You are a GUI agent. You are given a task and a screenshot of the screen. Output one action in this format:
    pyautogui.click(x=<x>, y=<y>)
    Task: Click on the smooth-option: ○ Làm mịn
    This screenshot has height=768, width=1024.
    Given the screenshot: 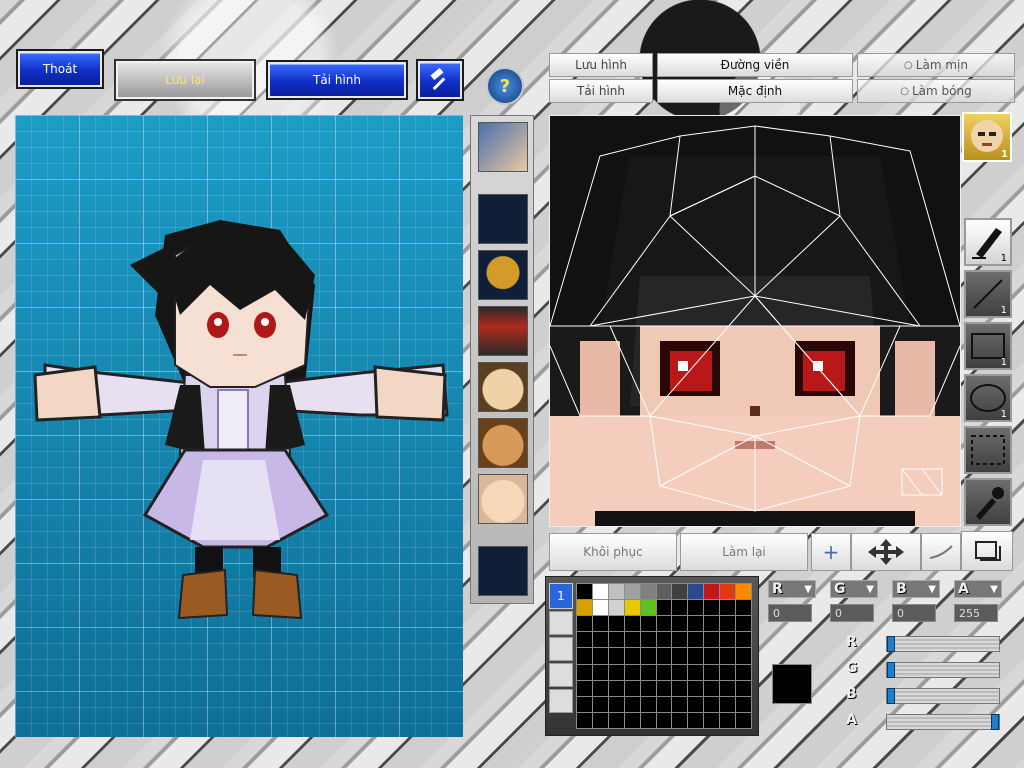 What is the action you would take?
    pyautogui.click(x=936, y=65)
    